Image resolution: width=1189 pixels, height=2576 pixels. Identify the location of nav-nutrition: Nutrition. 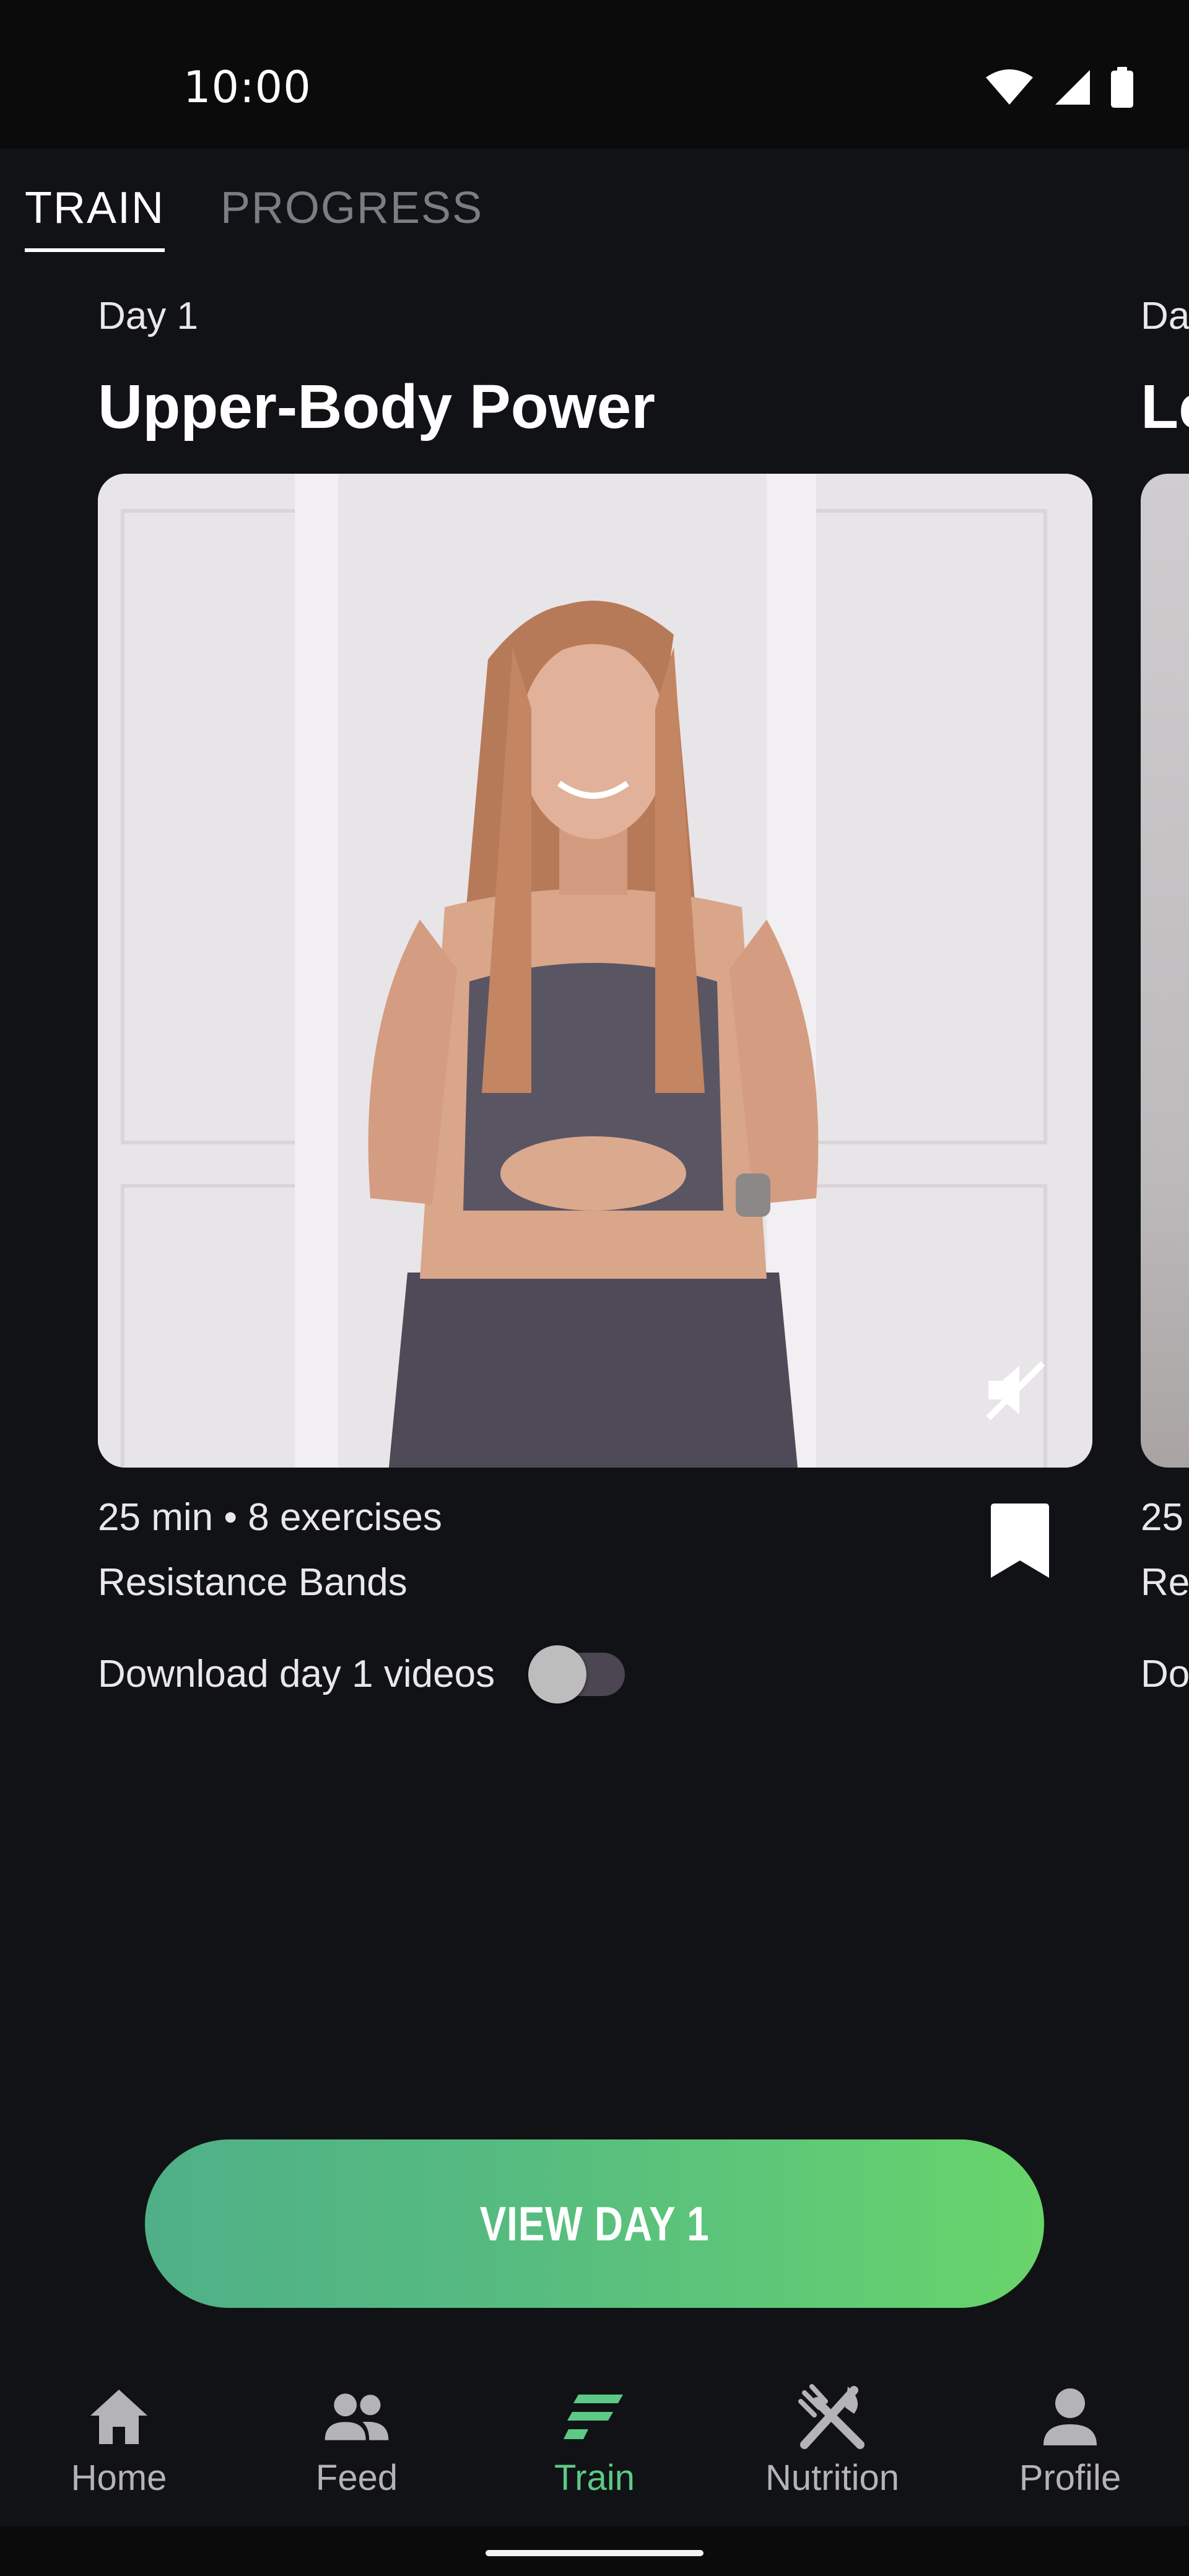
(832, 2445).